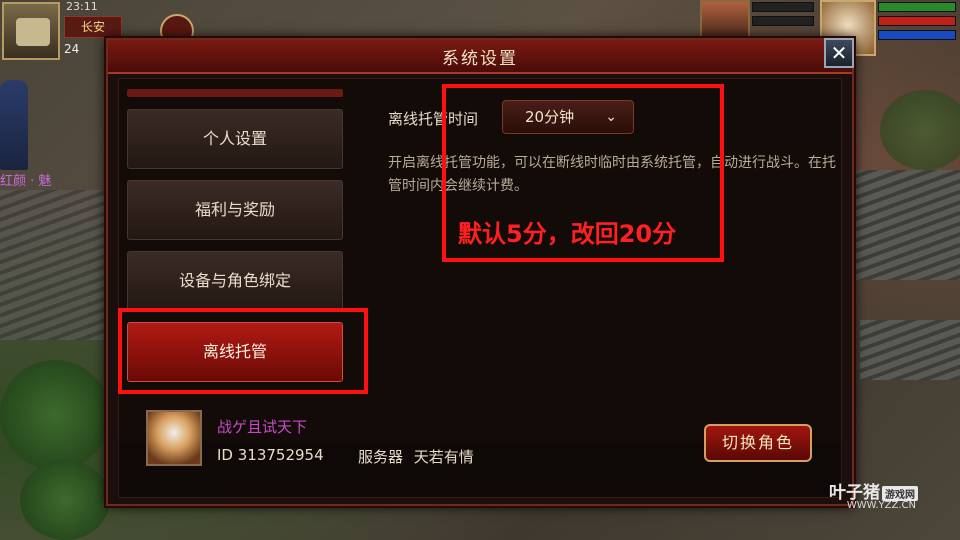 The image size is (960, 540). What do you see at coordinates (262, 427) in the screenshot?
I see `player-name: 战ゲ且试天下` at bounding box center [262, 427].